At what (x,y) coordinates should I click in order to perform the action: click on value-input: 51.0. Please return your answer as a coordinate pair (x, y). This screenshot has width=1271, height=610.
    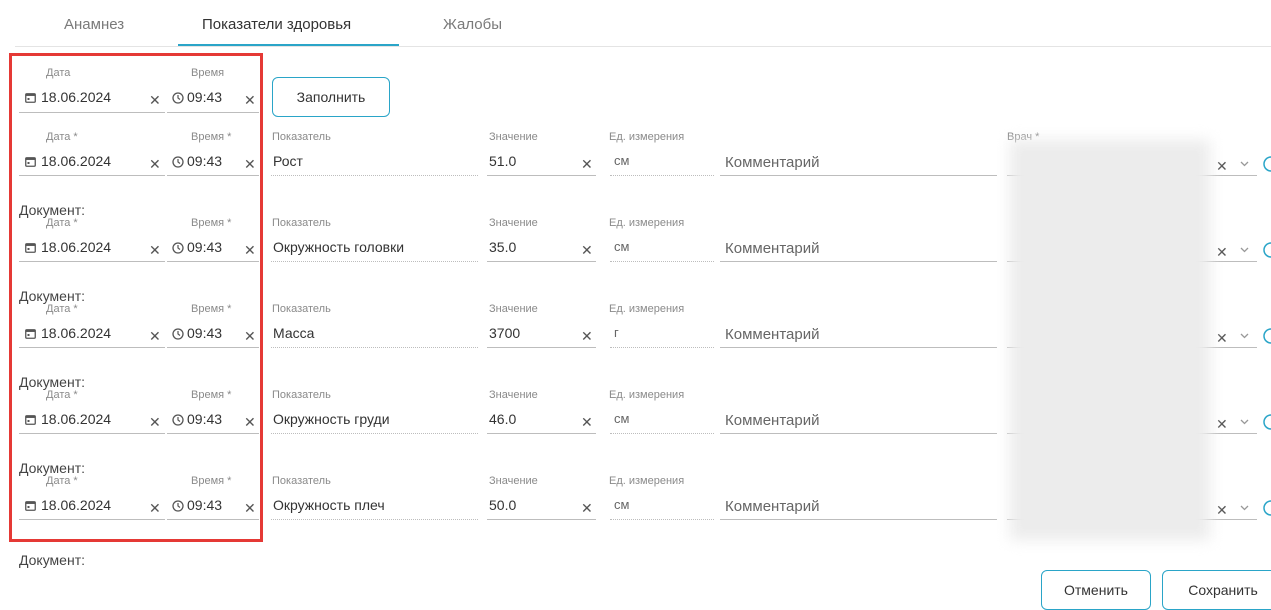
    Looking at the image, I should click on (502, 161).